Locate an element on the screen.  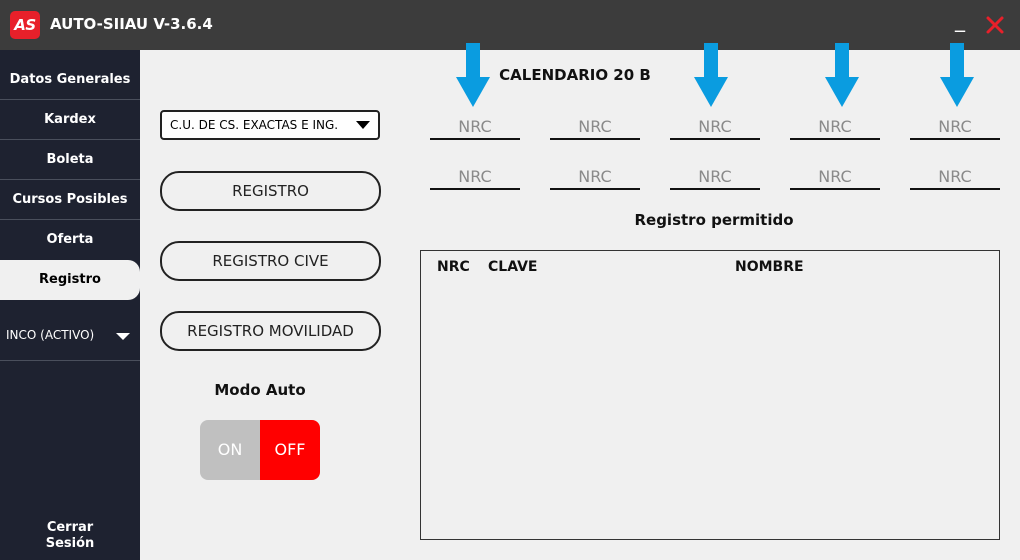
modo-auto-label: Modo Auto is located at coordinates (260, 390).